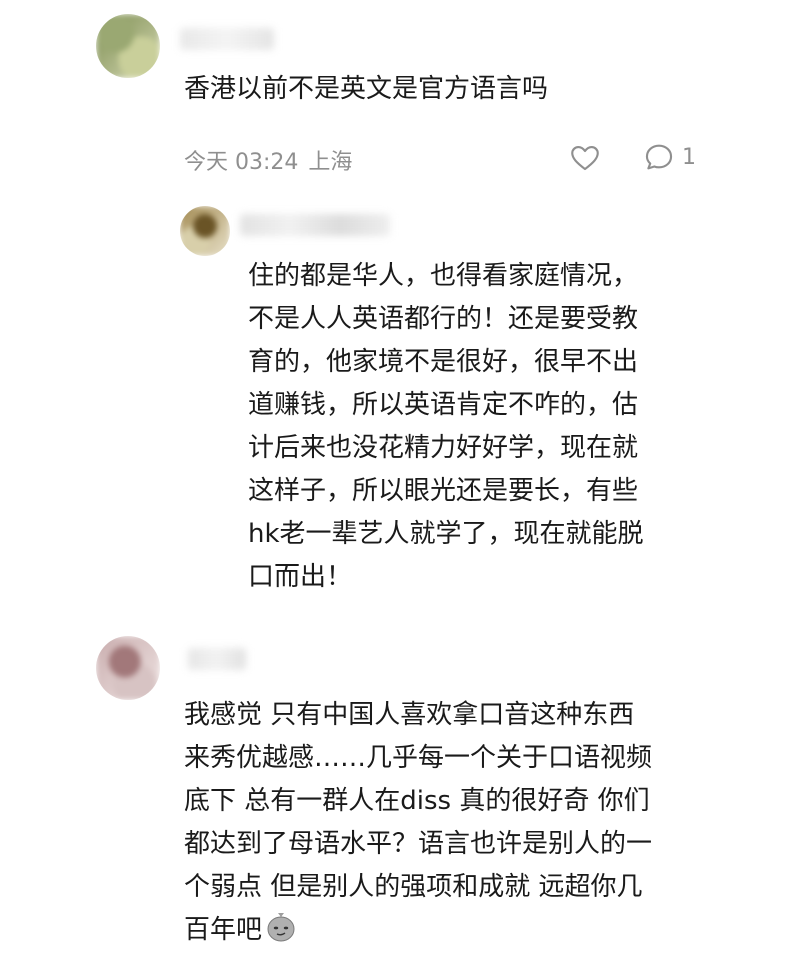 The image size is (800, 975). I want to click on reply-avatar, so click(205, 231).